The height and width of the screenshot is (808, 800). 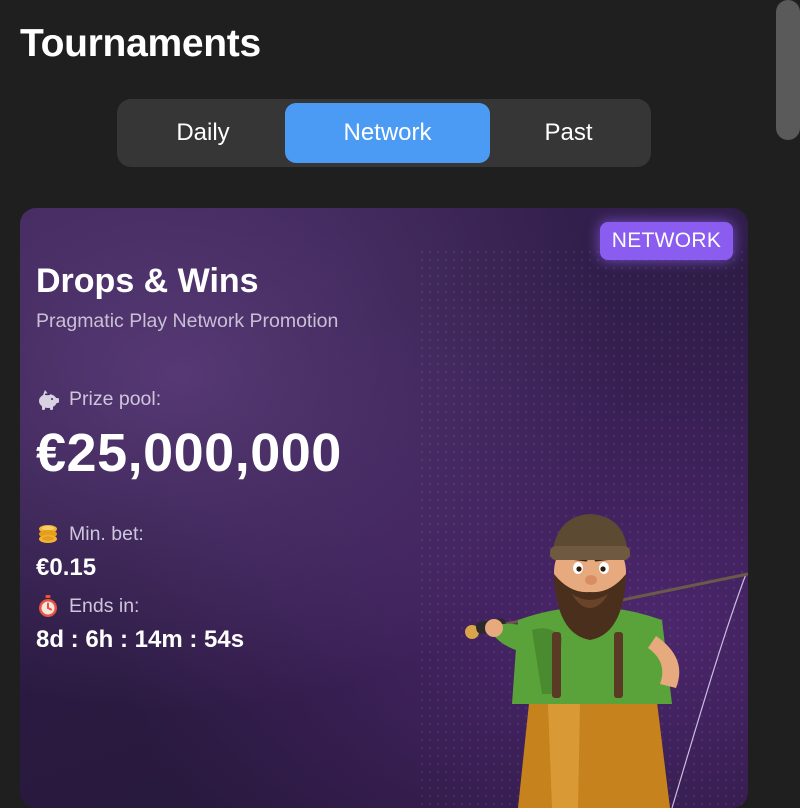 What do you see at coordinates (66, 567) in the screenshot?
I see `min-bet-value: €0.15` at bounding box center [66, 567].